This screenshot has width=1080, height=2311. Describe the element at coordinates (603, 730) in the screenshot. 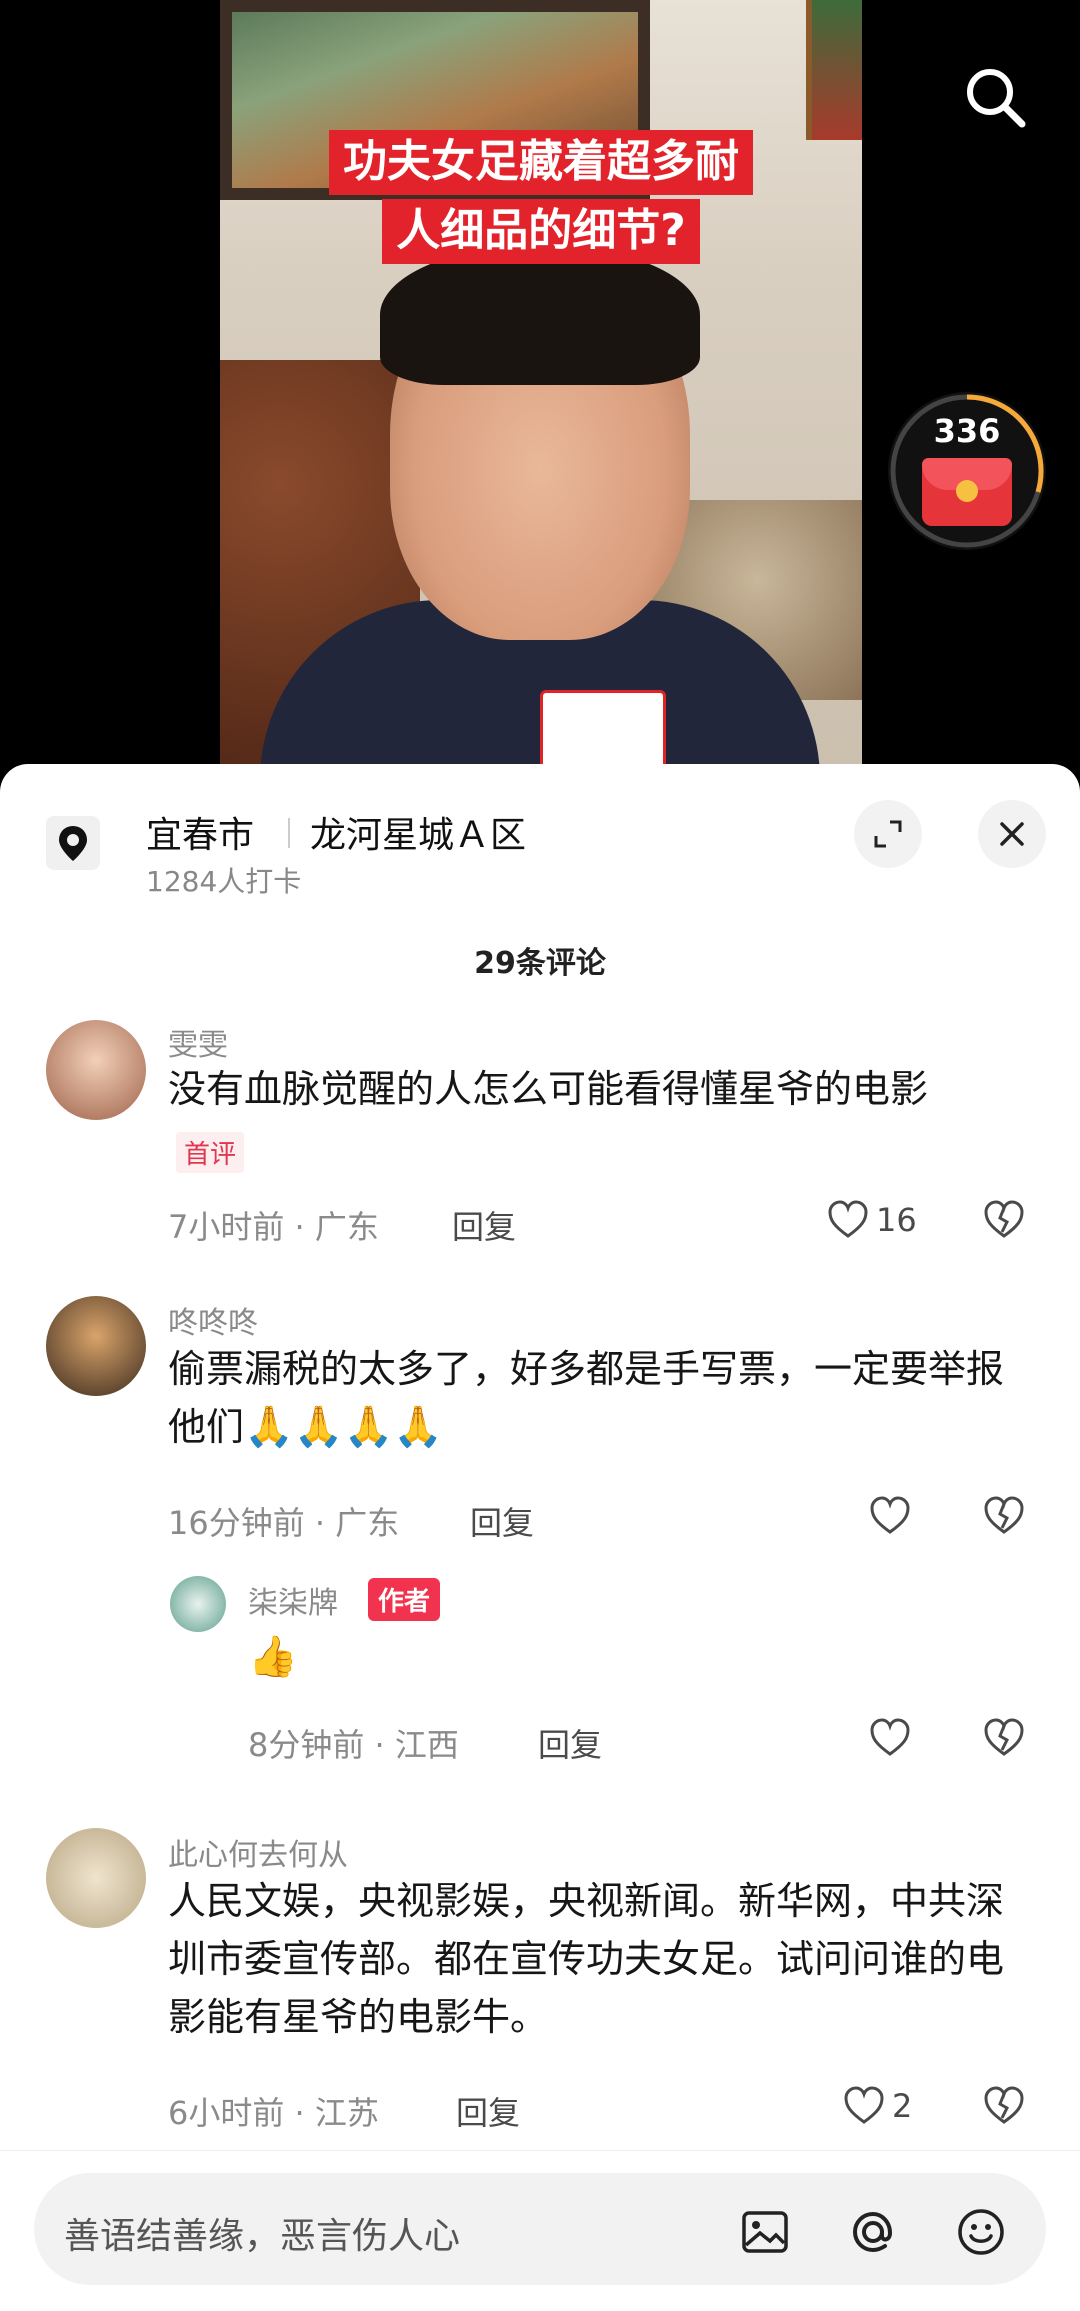

I see `qr-card` at that location.